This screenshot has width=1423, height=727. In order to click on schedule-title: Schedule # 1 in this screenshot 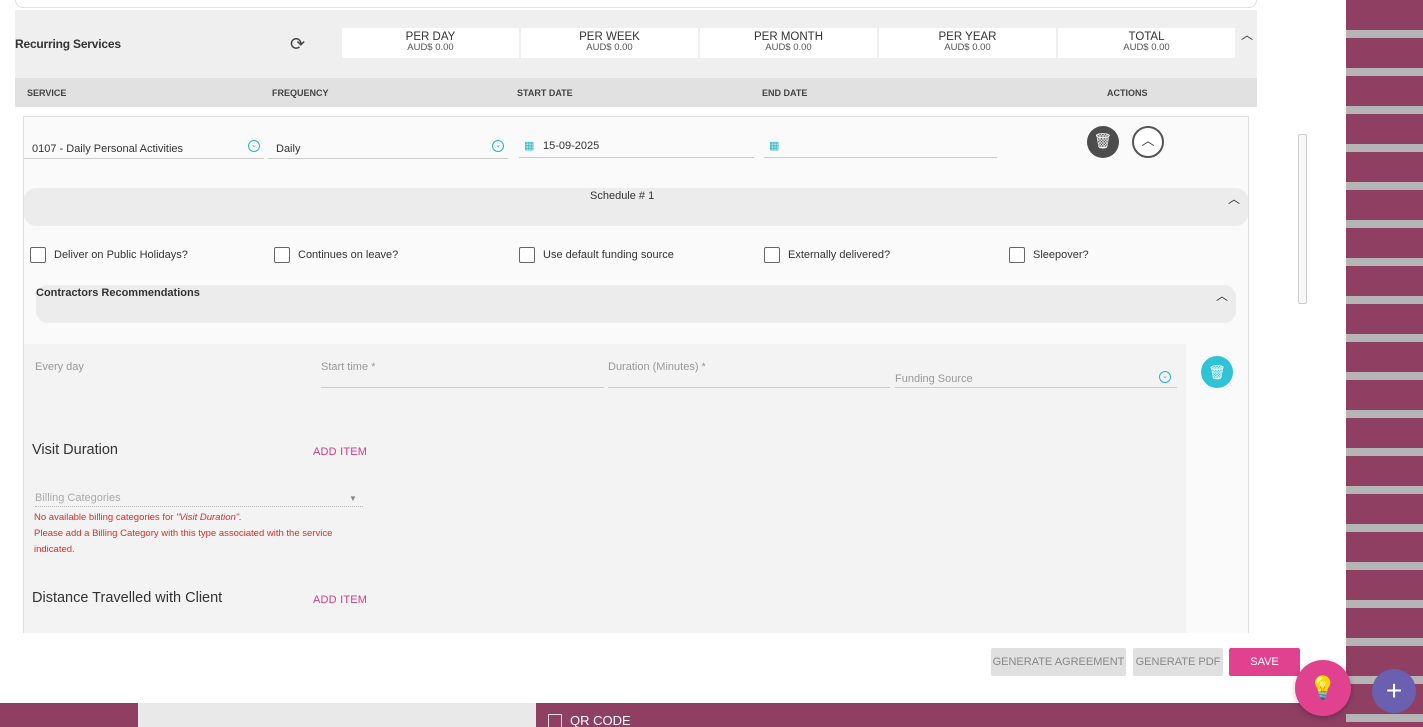, I will do `click(622, 196)`.